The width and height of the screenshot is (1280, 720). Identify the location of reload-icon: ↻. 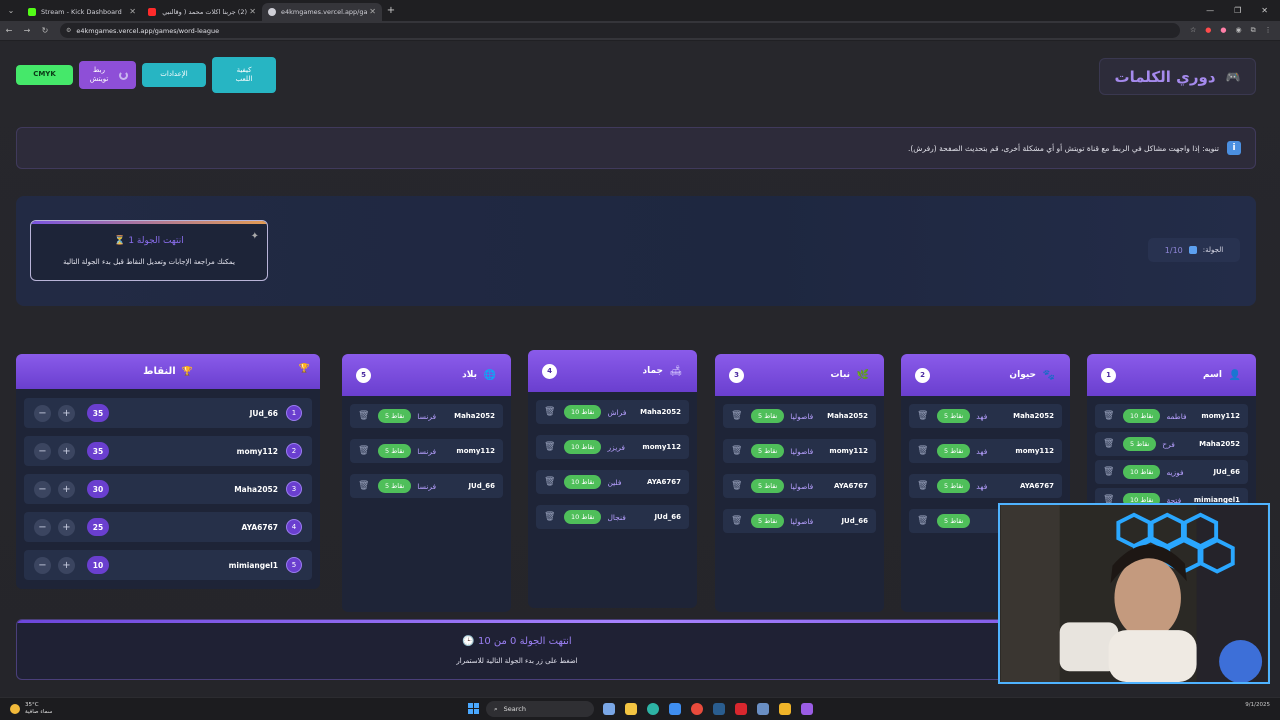
(45, 30).